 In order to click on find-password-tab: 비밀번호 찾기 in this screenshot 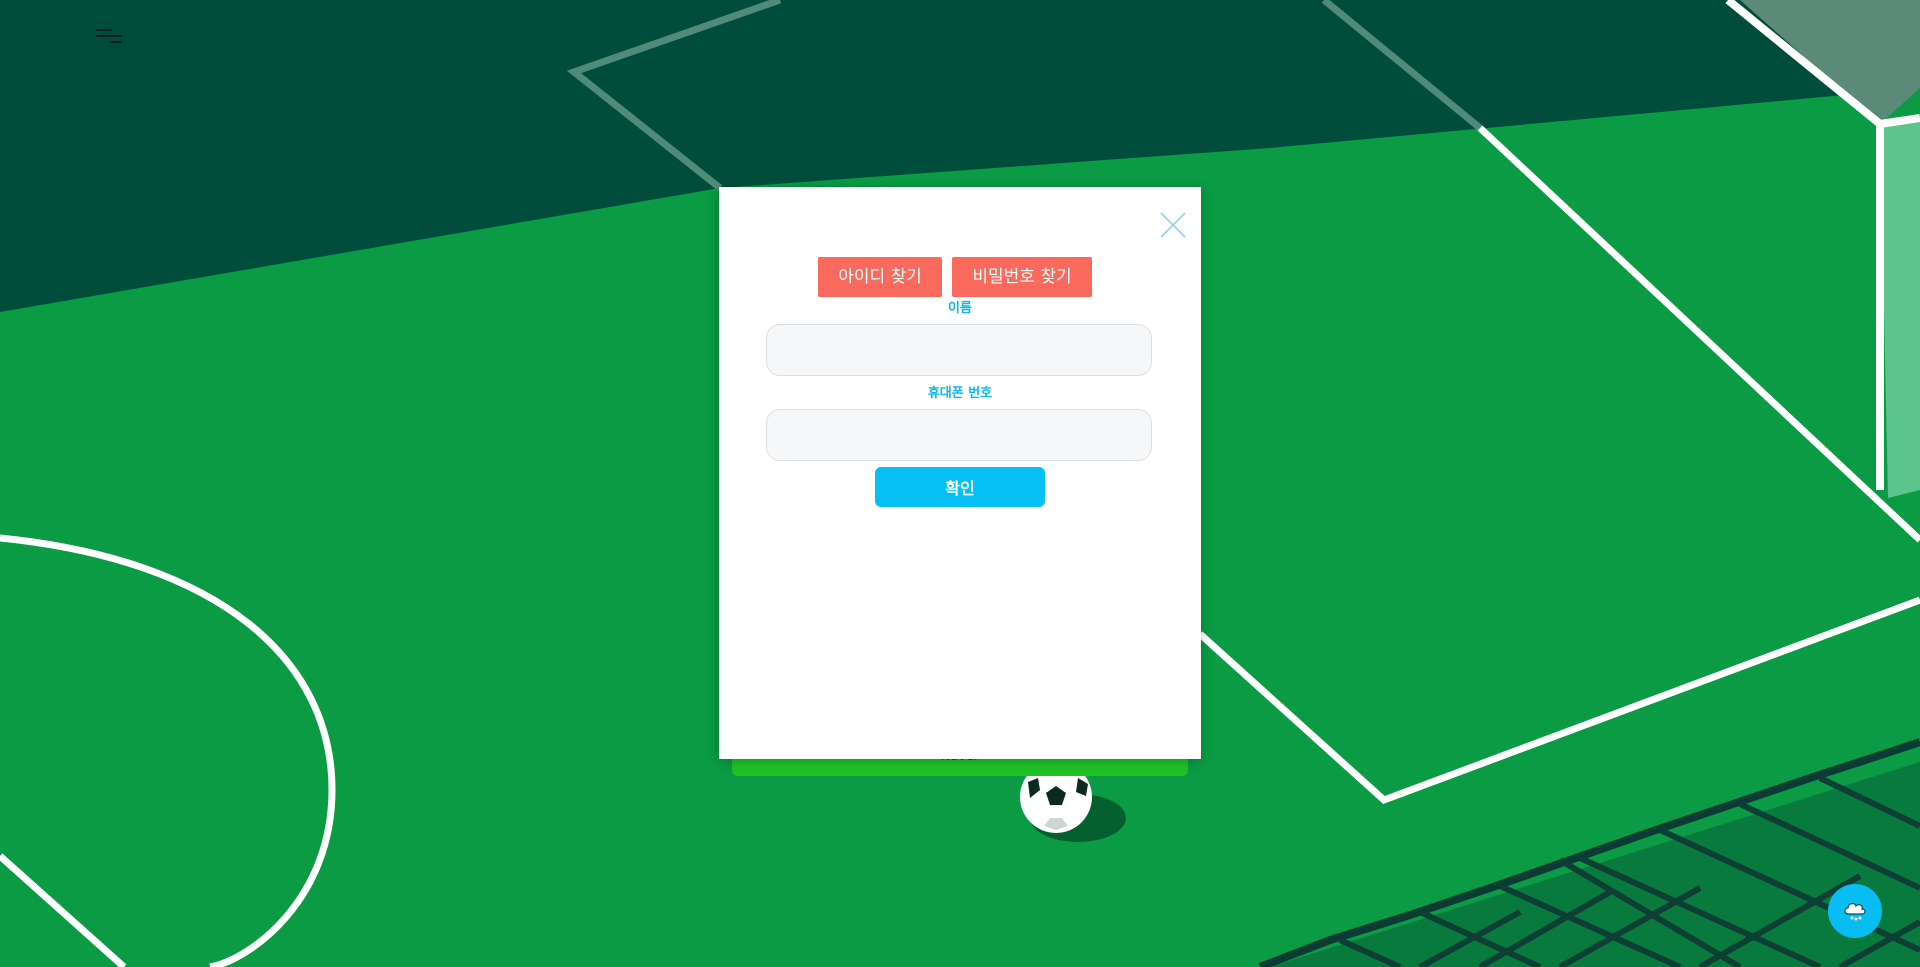, I will do `click(1022, 277)`.